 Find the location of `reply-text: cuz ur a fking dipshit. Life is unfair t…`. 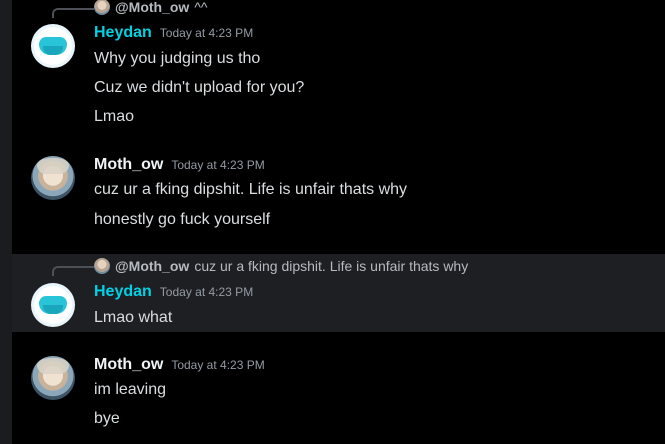

reply-text: cuz ur a fking dipshit. Life is unfair t… is located at coordinates (331, 266).